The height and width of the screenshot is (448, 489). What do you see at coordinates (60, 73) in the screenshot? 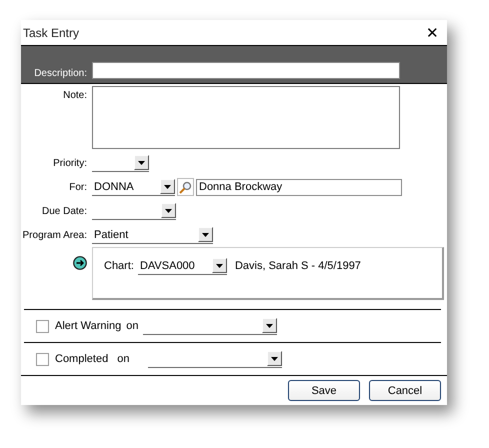
I see `field-label: Description:` at bounding box center [60, 73].